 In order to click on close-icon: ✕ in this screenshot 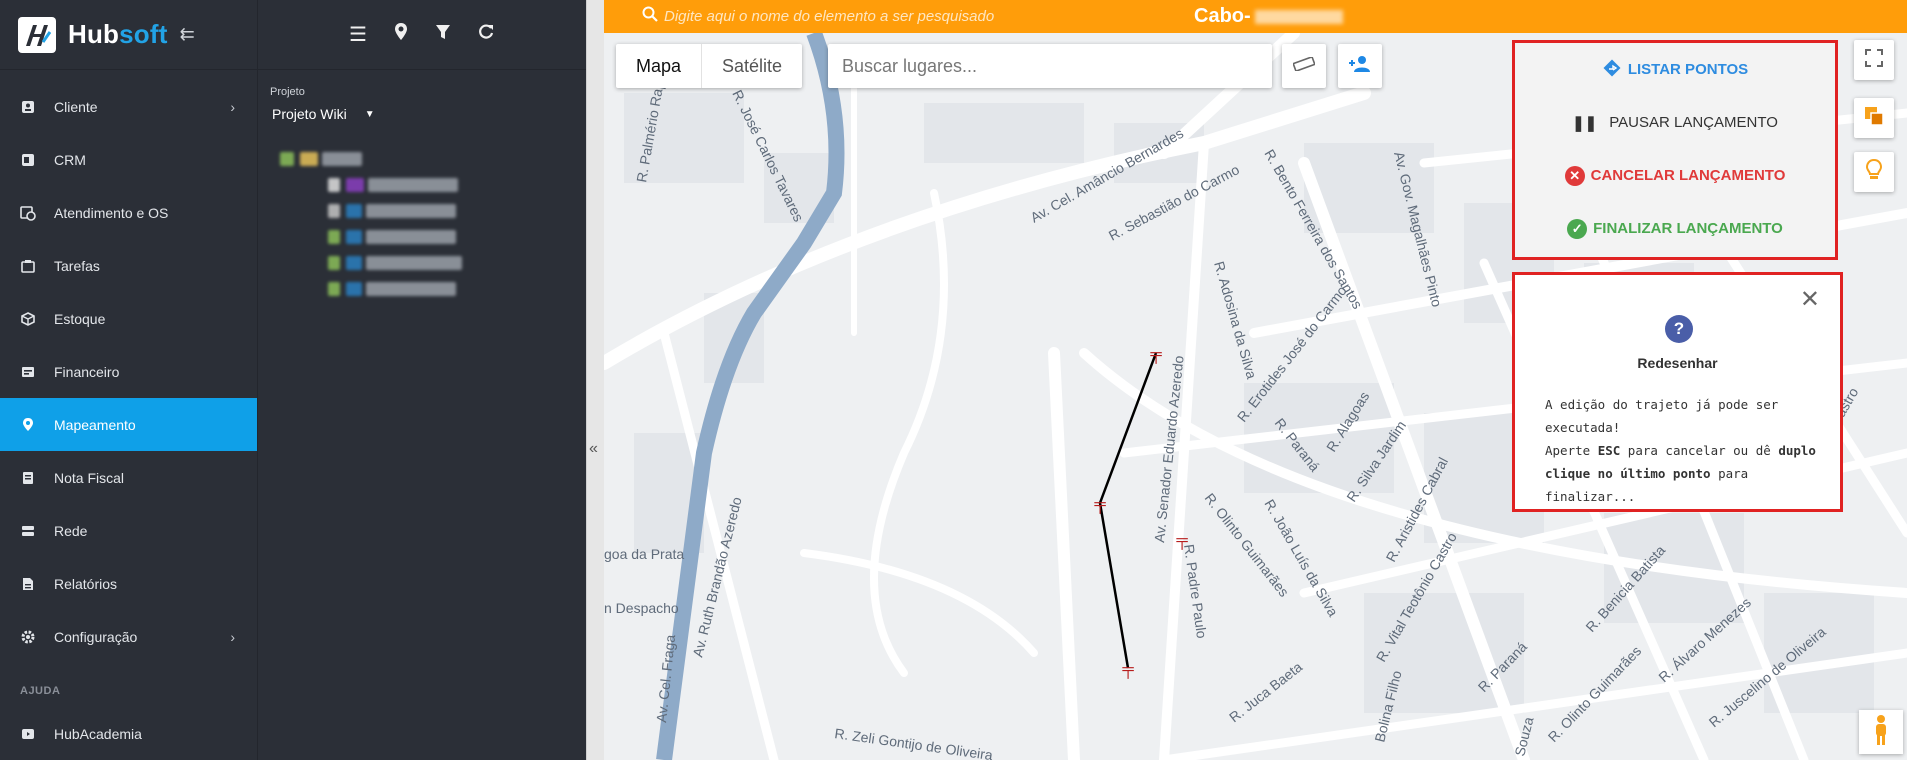, I will do `click(1810, 299)`.